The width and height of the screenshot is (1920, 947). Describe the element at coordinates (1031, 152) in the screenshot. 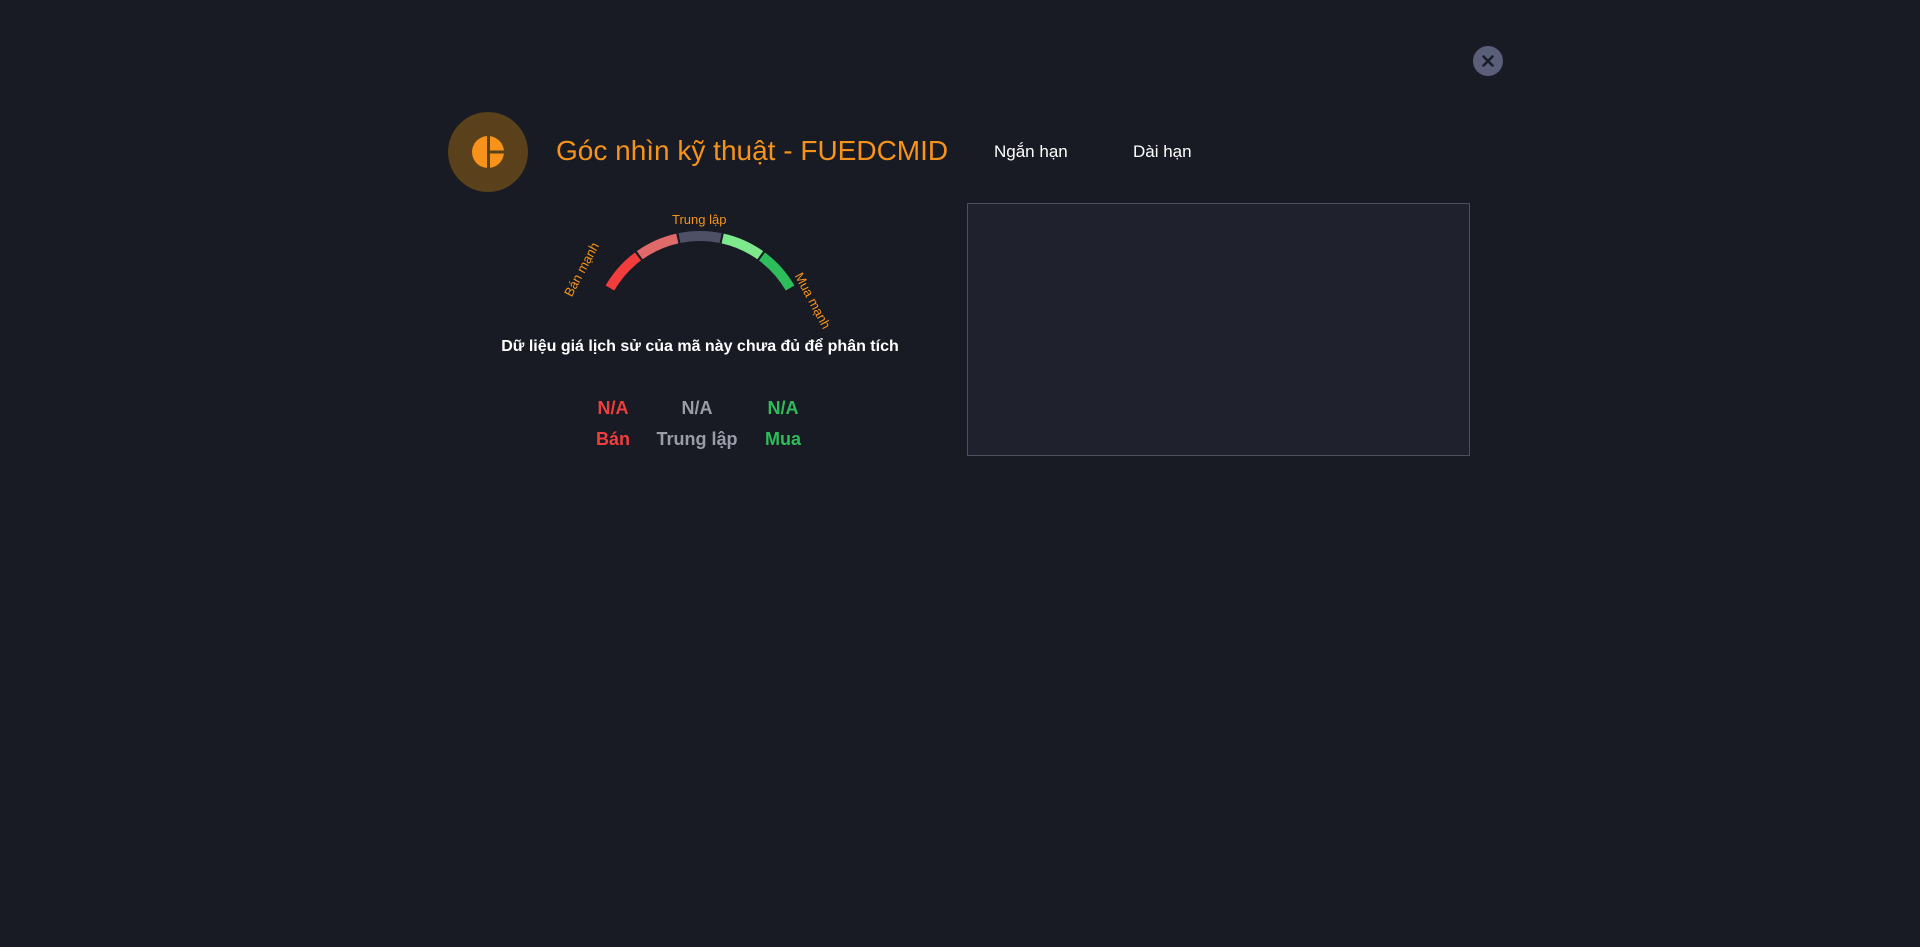

I see `tab-short-term: Ngắn hạn` at that location.